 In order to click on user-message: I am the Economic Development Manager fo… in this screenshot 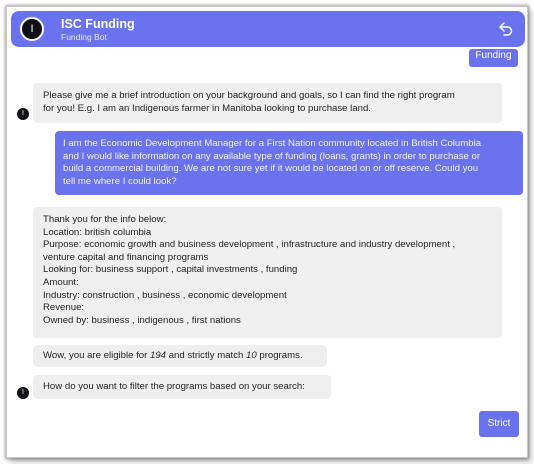, I will do `click(289, 163)`.